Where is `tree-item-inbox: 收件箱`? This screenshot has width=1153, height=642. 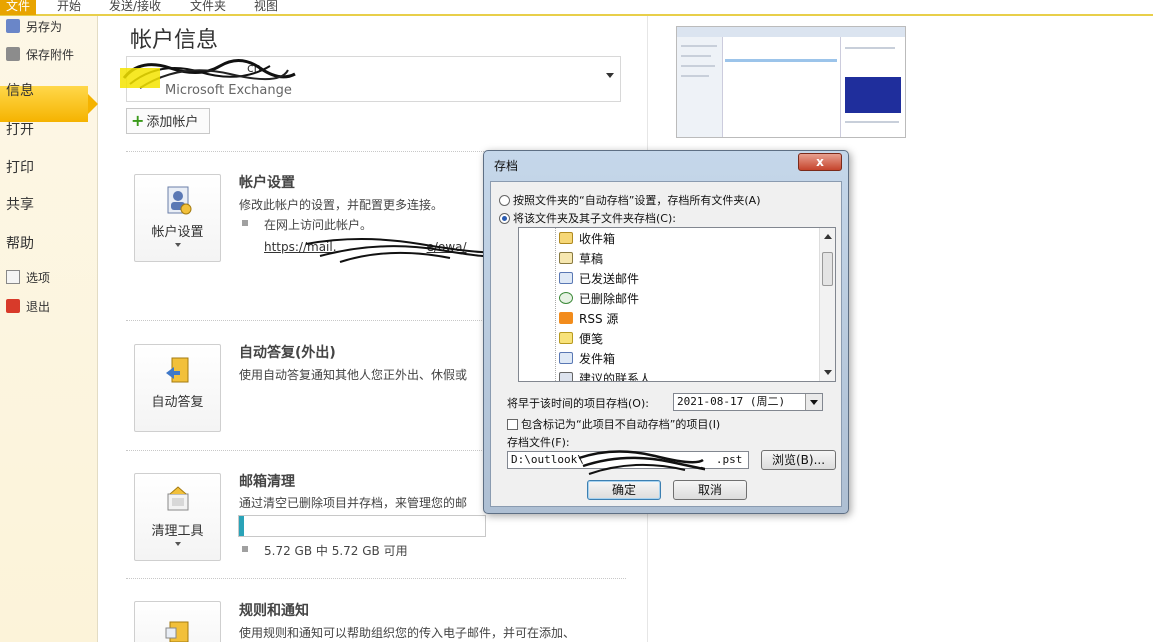
tree-item-inbox: 收件箱 is located at coordinates (587, 238).